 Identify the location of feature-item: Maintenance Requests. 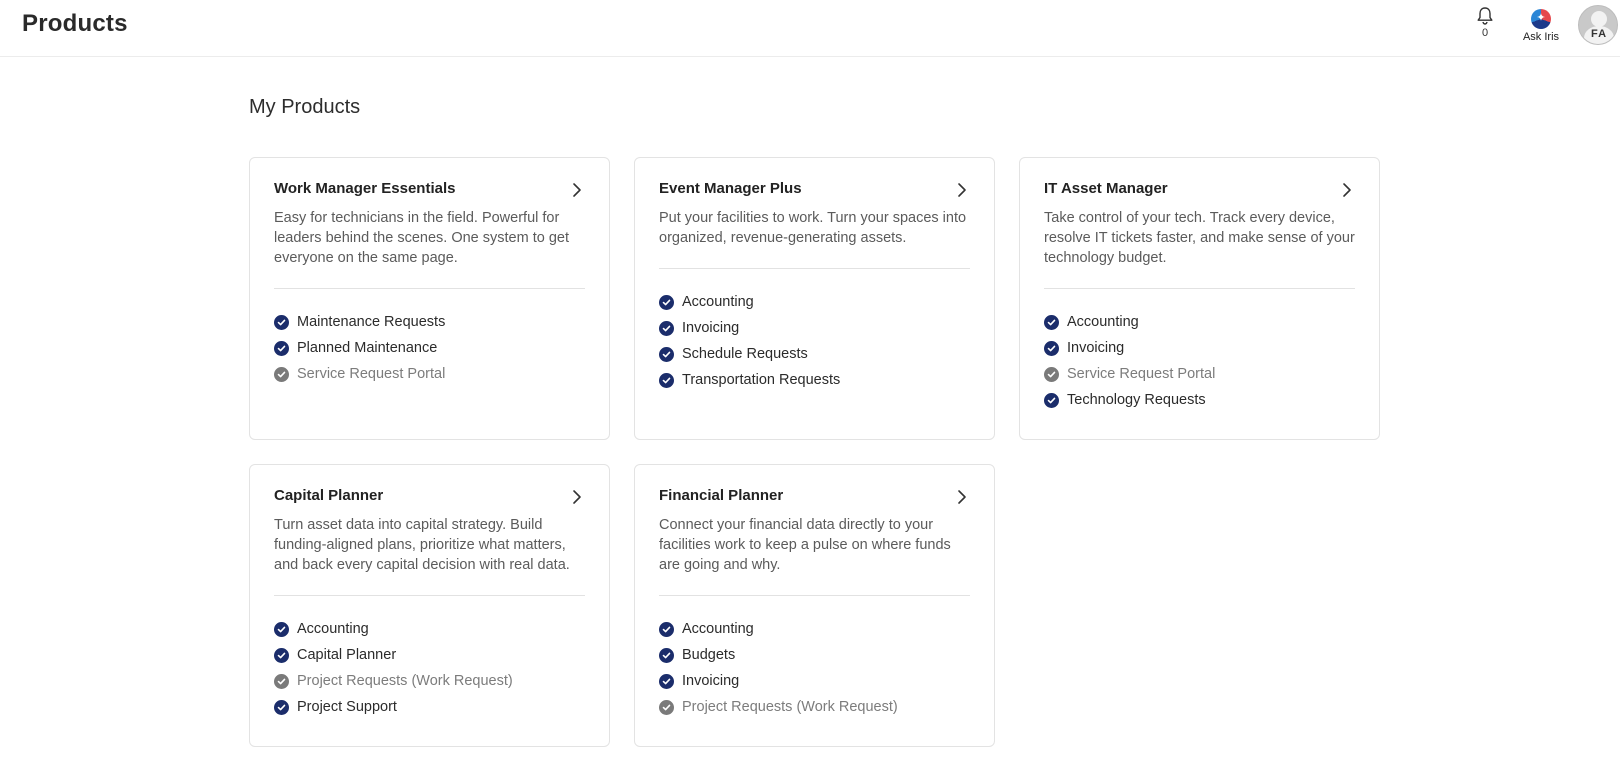
(429, 322).